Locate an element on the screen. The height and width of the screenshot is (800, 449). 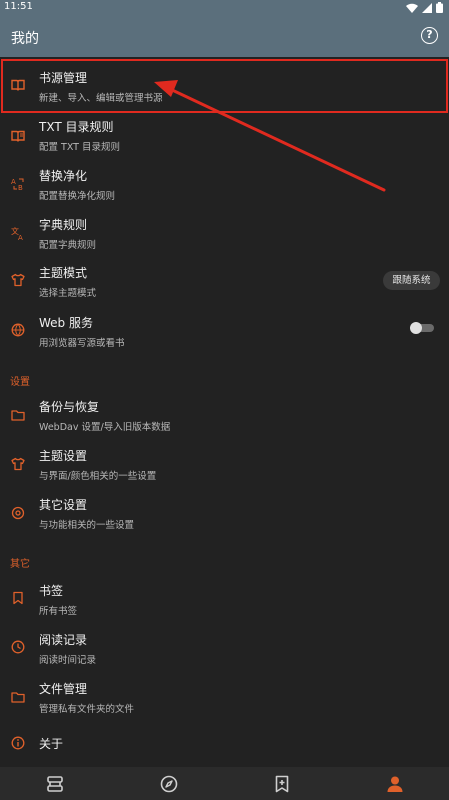
txt-rule-icon is located at coordinates (18, 136).